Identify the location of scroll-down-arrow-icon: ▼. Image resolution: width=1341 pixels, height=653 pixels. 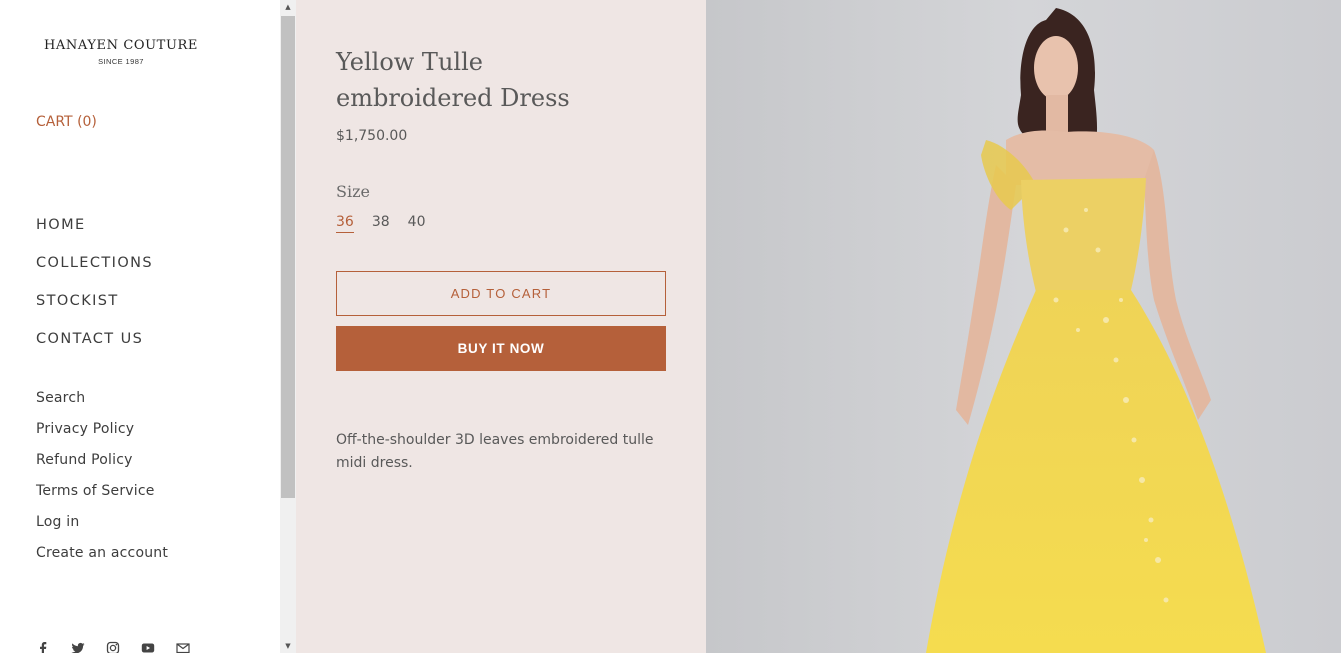
(288, 646).